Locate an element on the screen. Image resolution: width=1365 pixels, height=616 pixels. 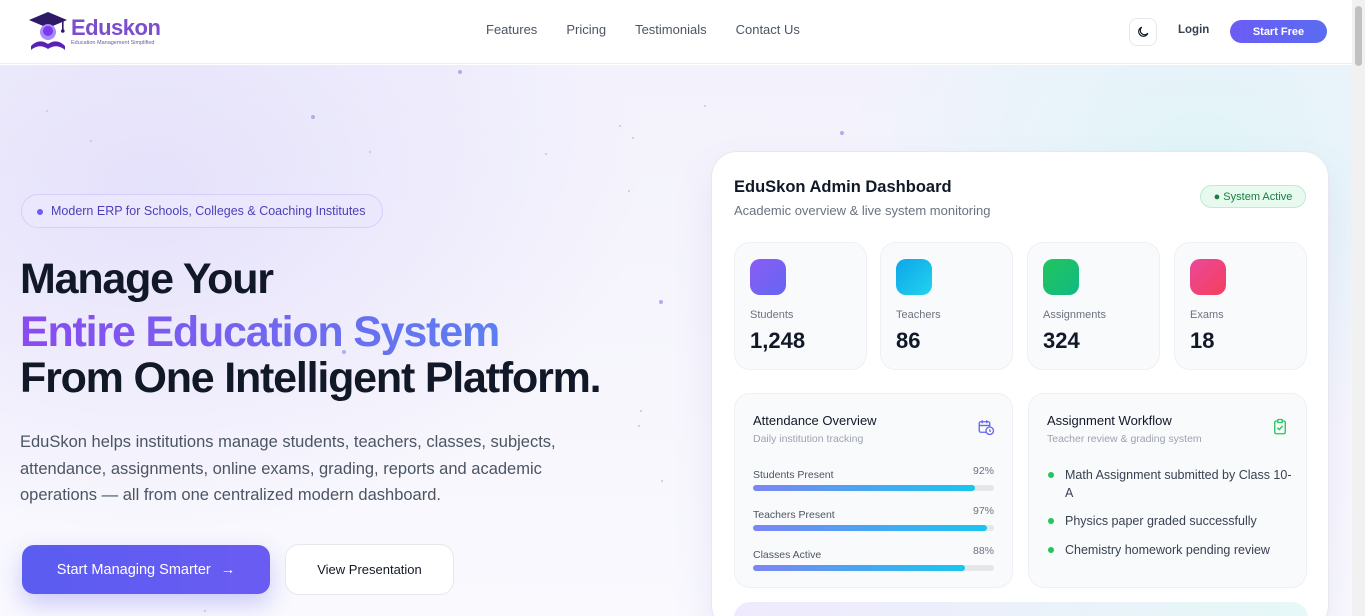
stat-card-teachers: Teachers 86 is located at coordinates (946, 306).